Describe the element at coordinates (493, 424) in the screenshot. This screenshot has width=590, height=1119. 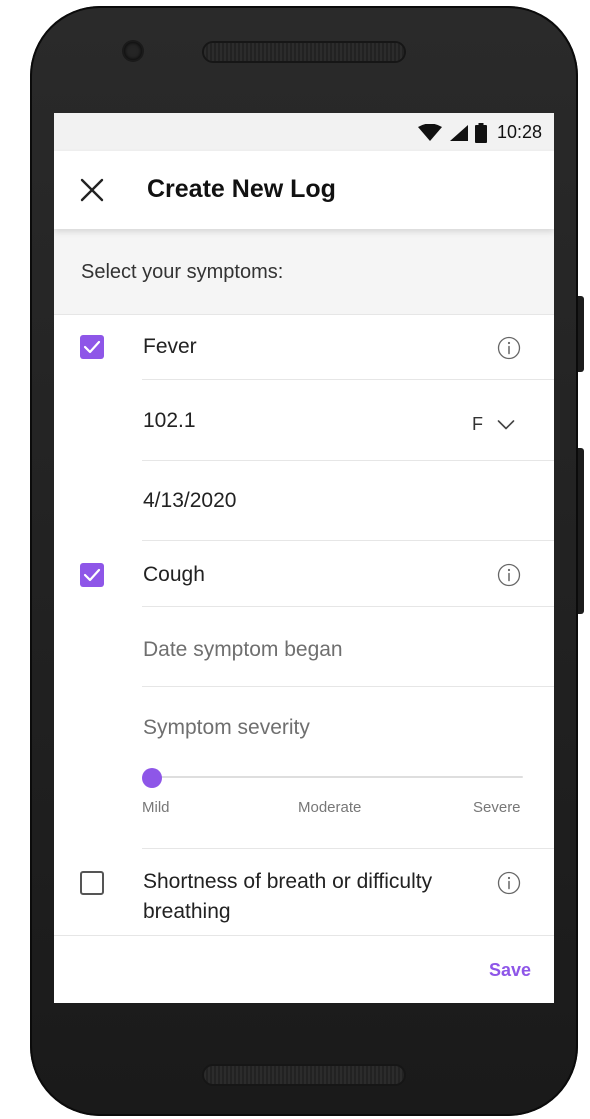
I see `temperature-unit-select: F` at that location.